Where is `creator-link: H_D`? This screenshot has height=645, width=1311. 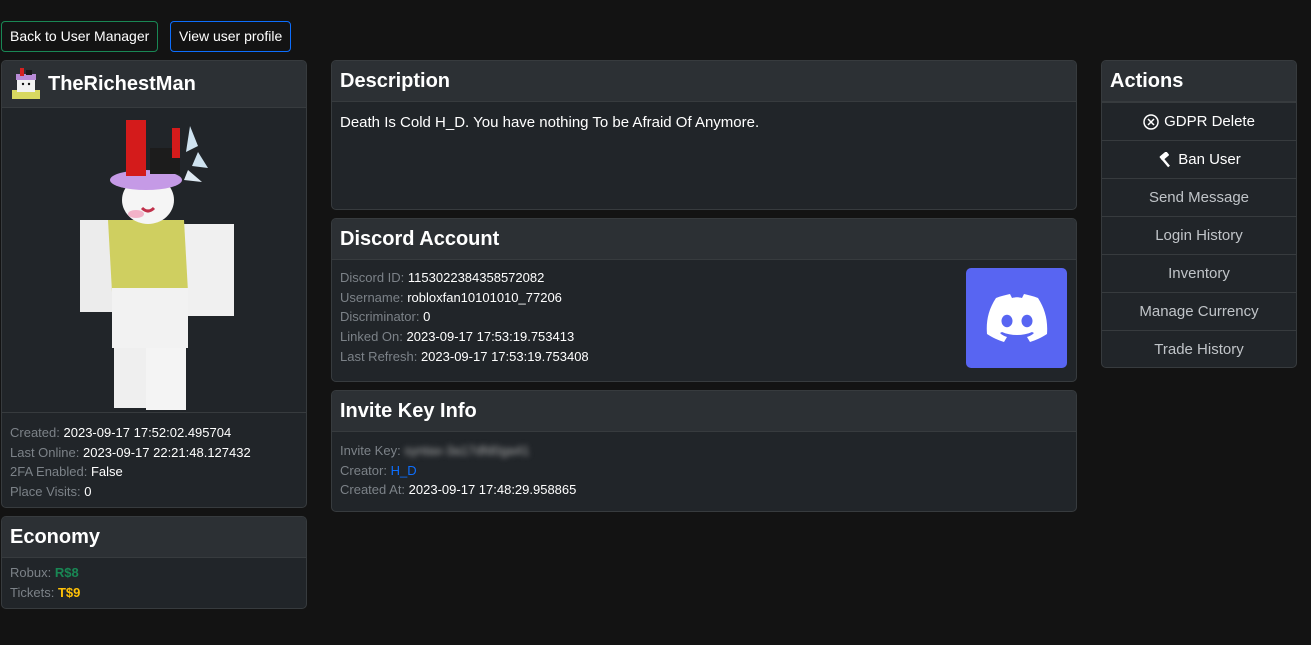
creator-link: H_D is located at coordinates (404, 470).